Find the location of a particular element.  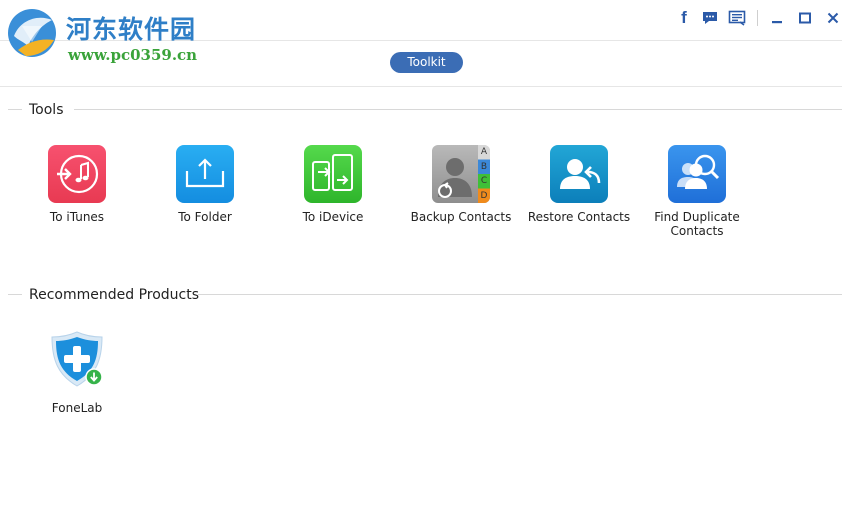

product-fonelab: FoneLab is located at coordinates (77, 372).